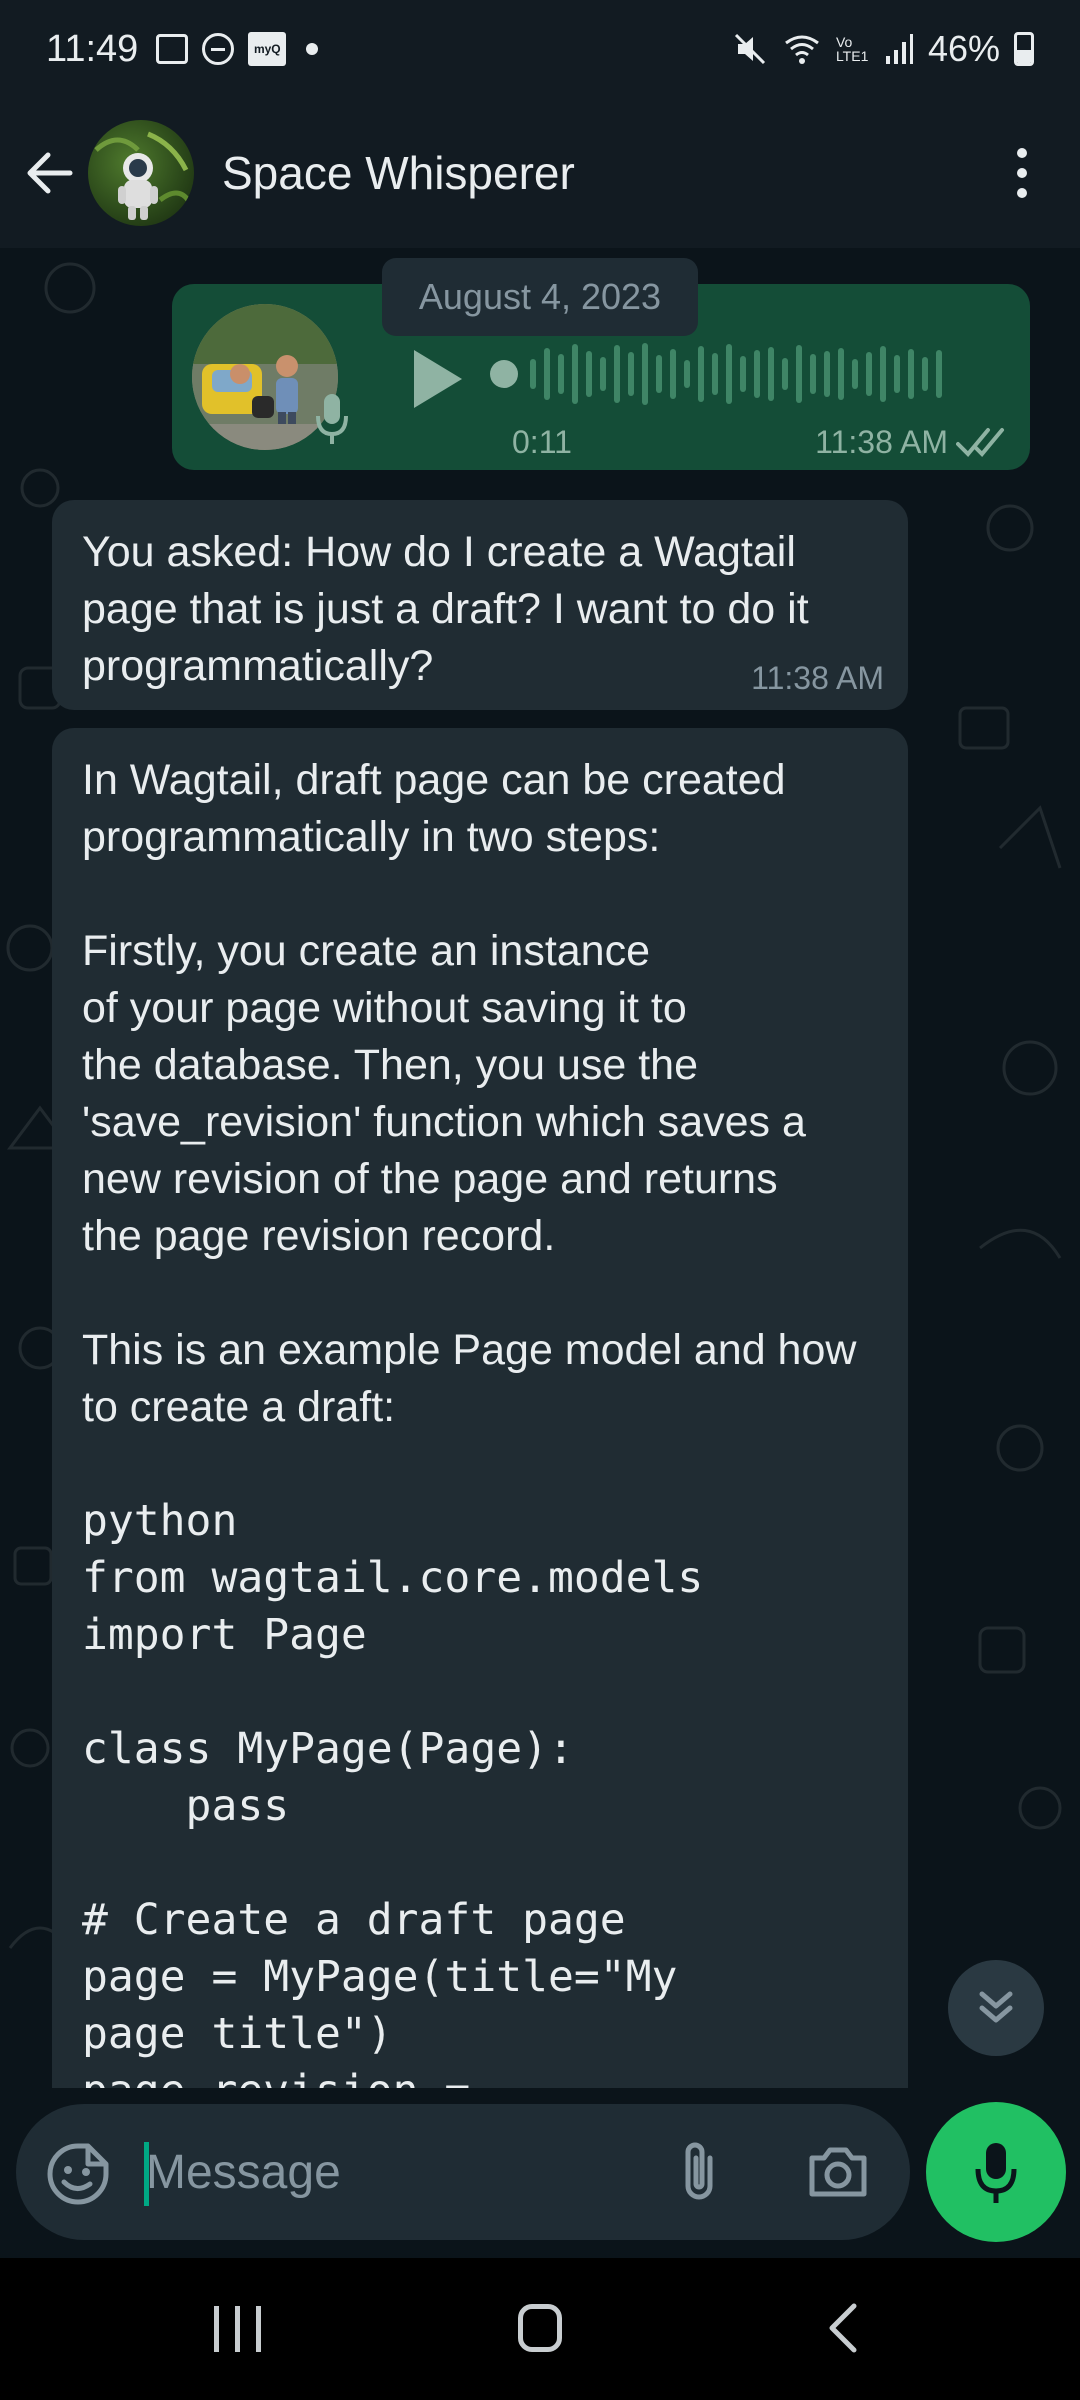  What do you see at coordinates (216, 2329) in the screenshot?
I see `recent-apps-icon` at bounding box center [216, 2329].